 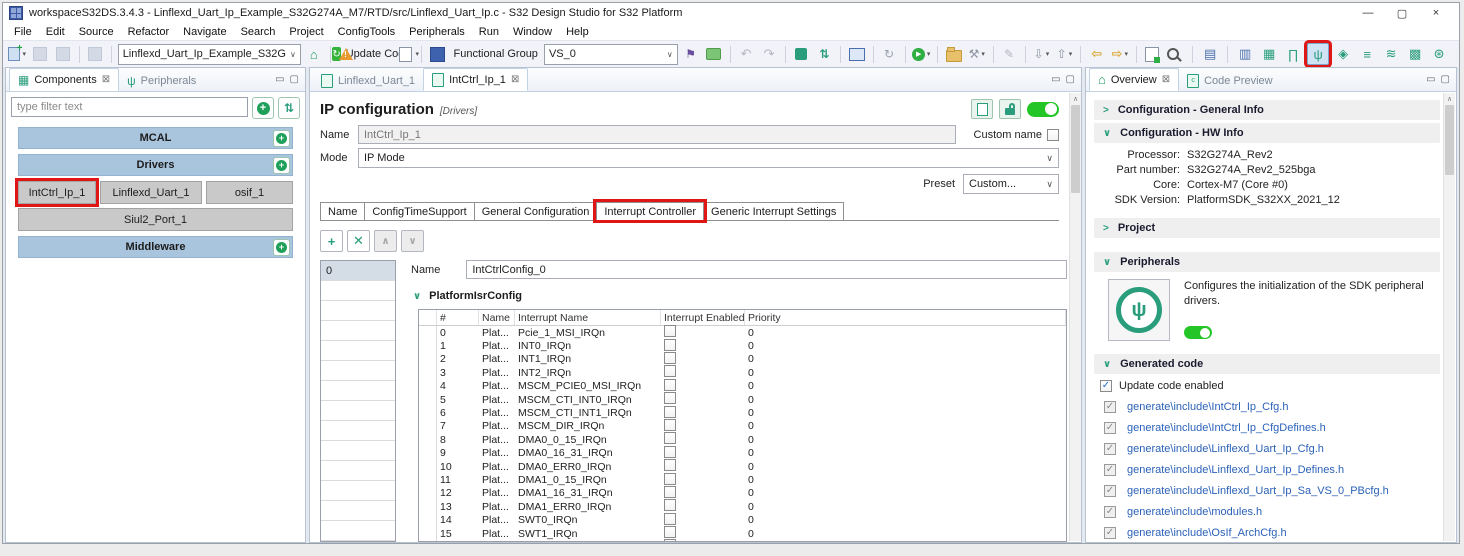 What do you see at coordinates (438, 54) in the screenshot?
I see `functional-group-button` at bounding box center [438, 54].